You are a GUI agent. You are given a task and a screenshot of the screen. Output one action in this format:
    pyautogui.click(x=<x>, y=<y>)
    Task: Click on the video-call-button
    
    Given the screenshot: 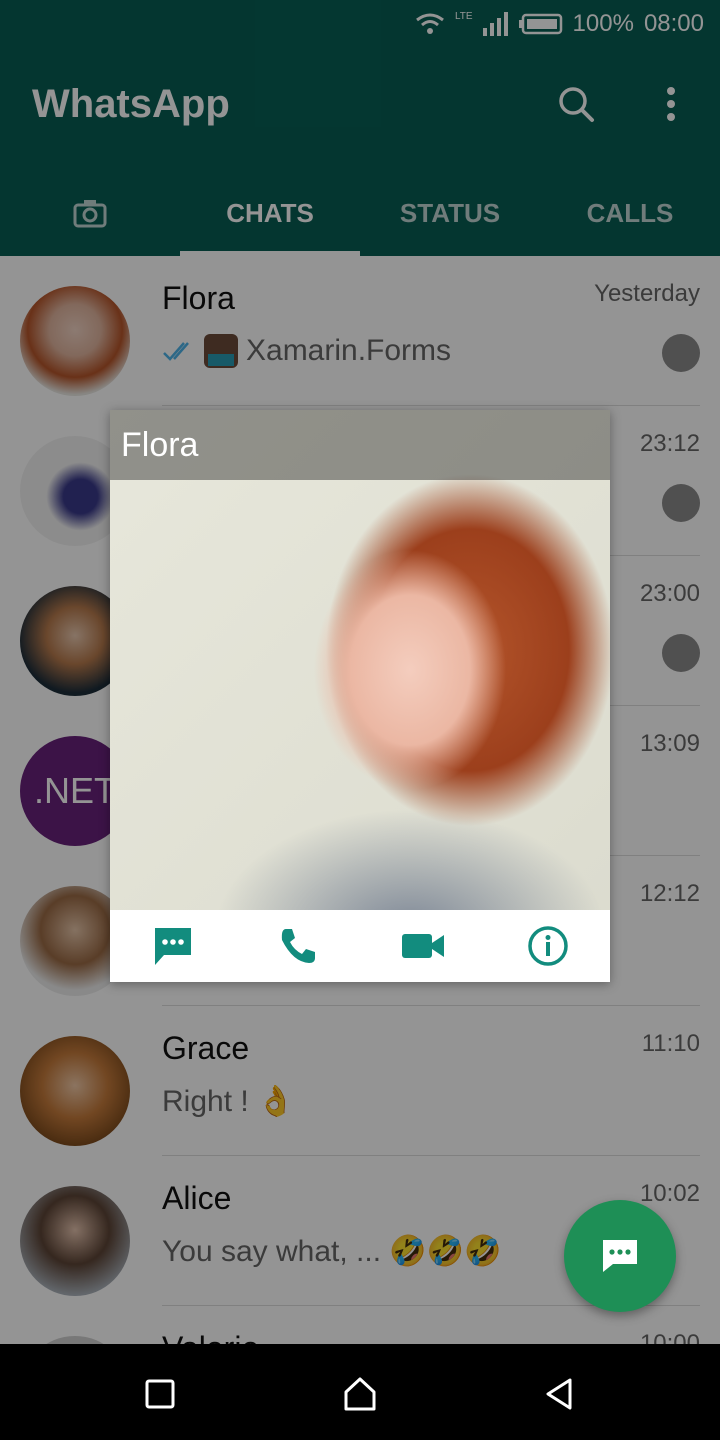 What is the action you would take?
    pyautogui.click(x=422, y=946)
    